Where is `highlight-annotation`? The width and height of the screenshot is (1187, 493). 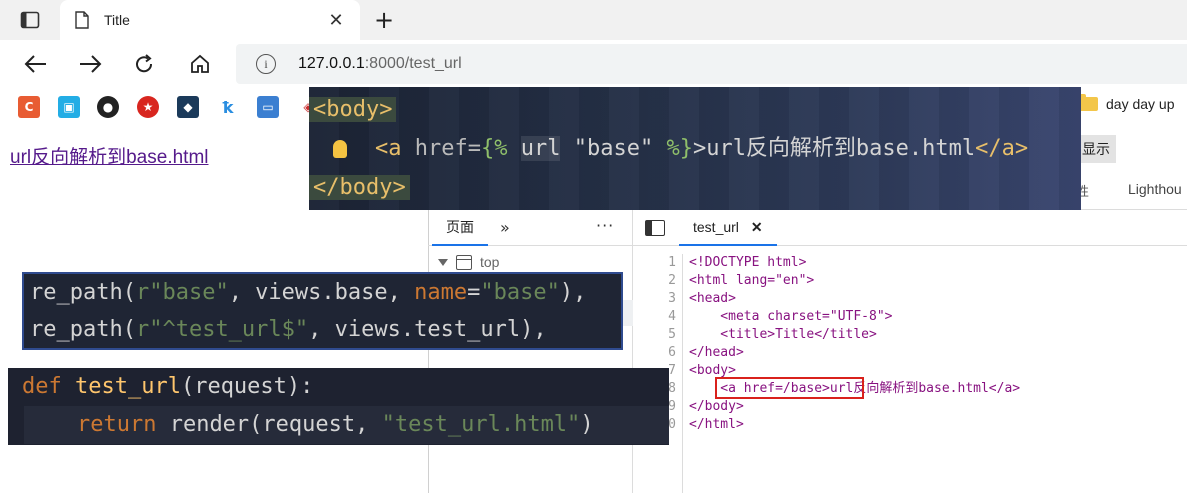
highlight-annotation is located at coordinates (789, 388).